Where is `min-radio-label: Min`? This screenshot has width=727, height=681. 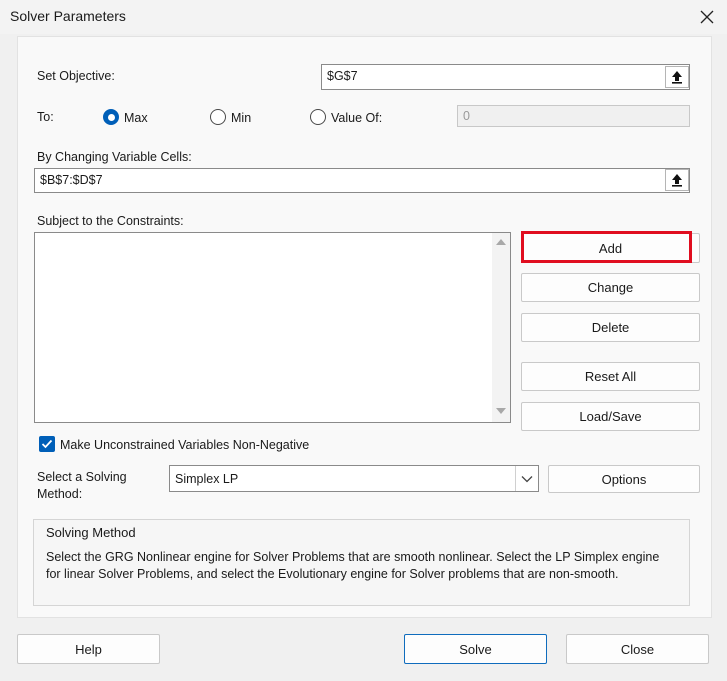
min-radio-label: Min is located at coordinates (241, 118).